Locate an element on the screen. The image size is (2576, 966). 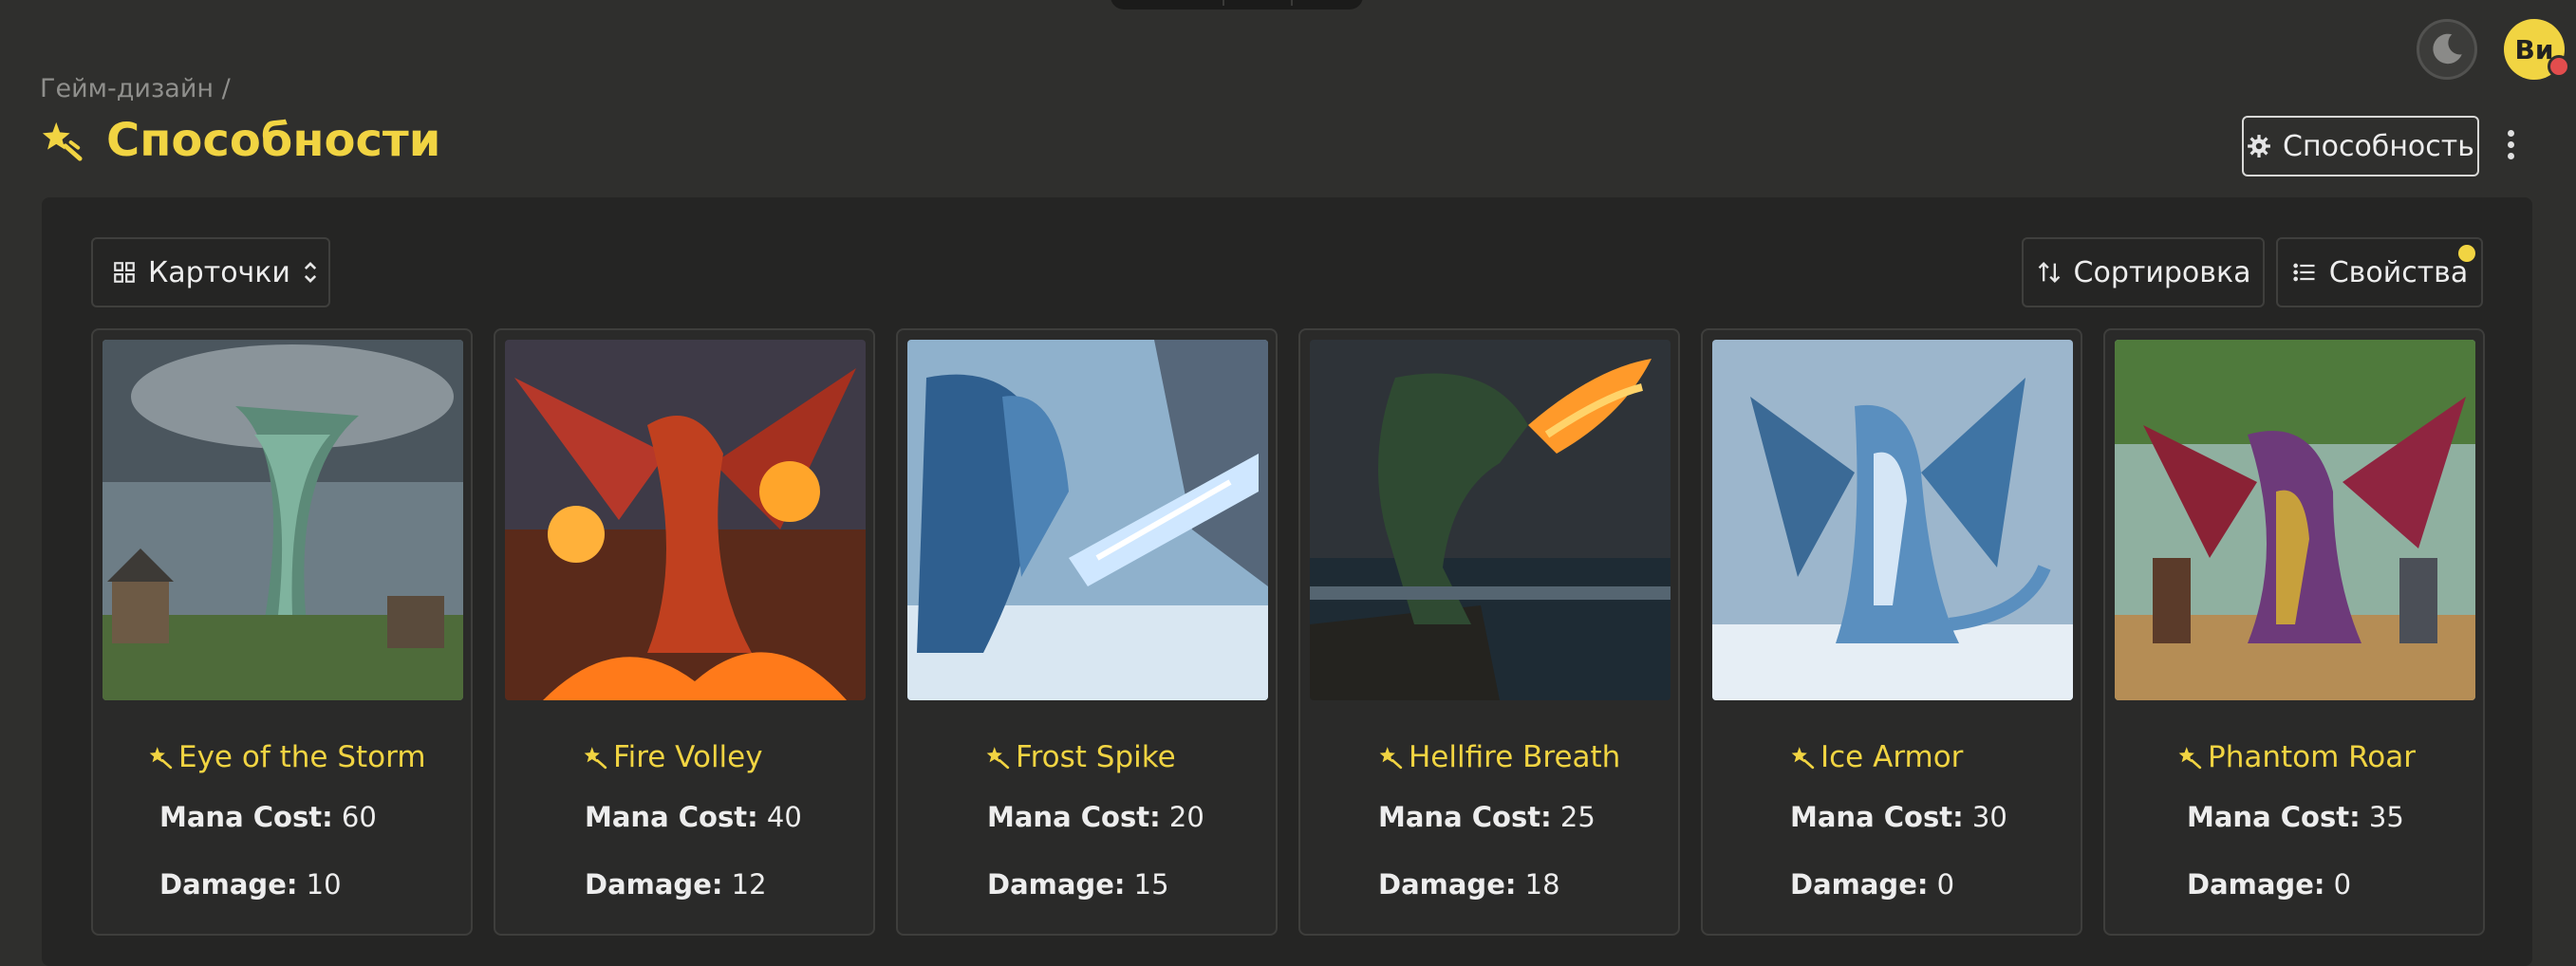
mana-cost-row: Mana Cost: 20 is located at coordinates (1095, 817).